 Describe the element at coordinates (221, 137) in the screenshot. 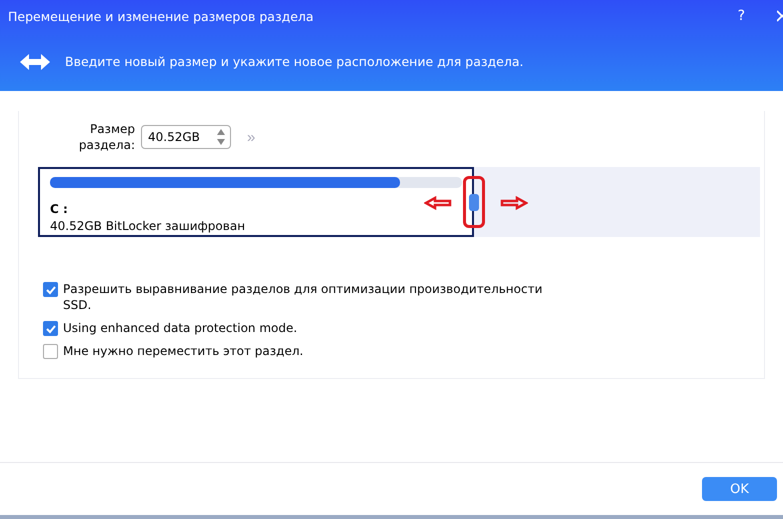

I see `spinner-icon` at that location.